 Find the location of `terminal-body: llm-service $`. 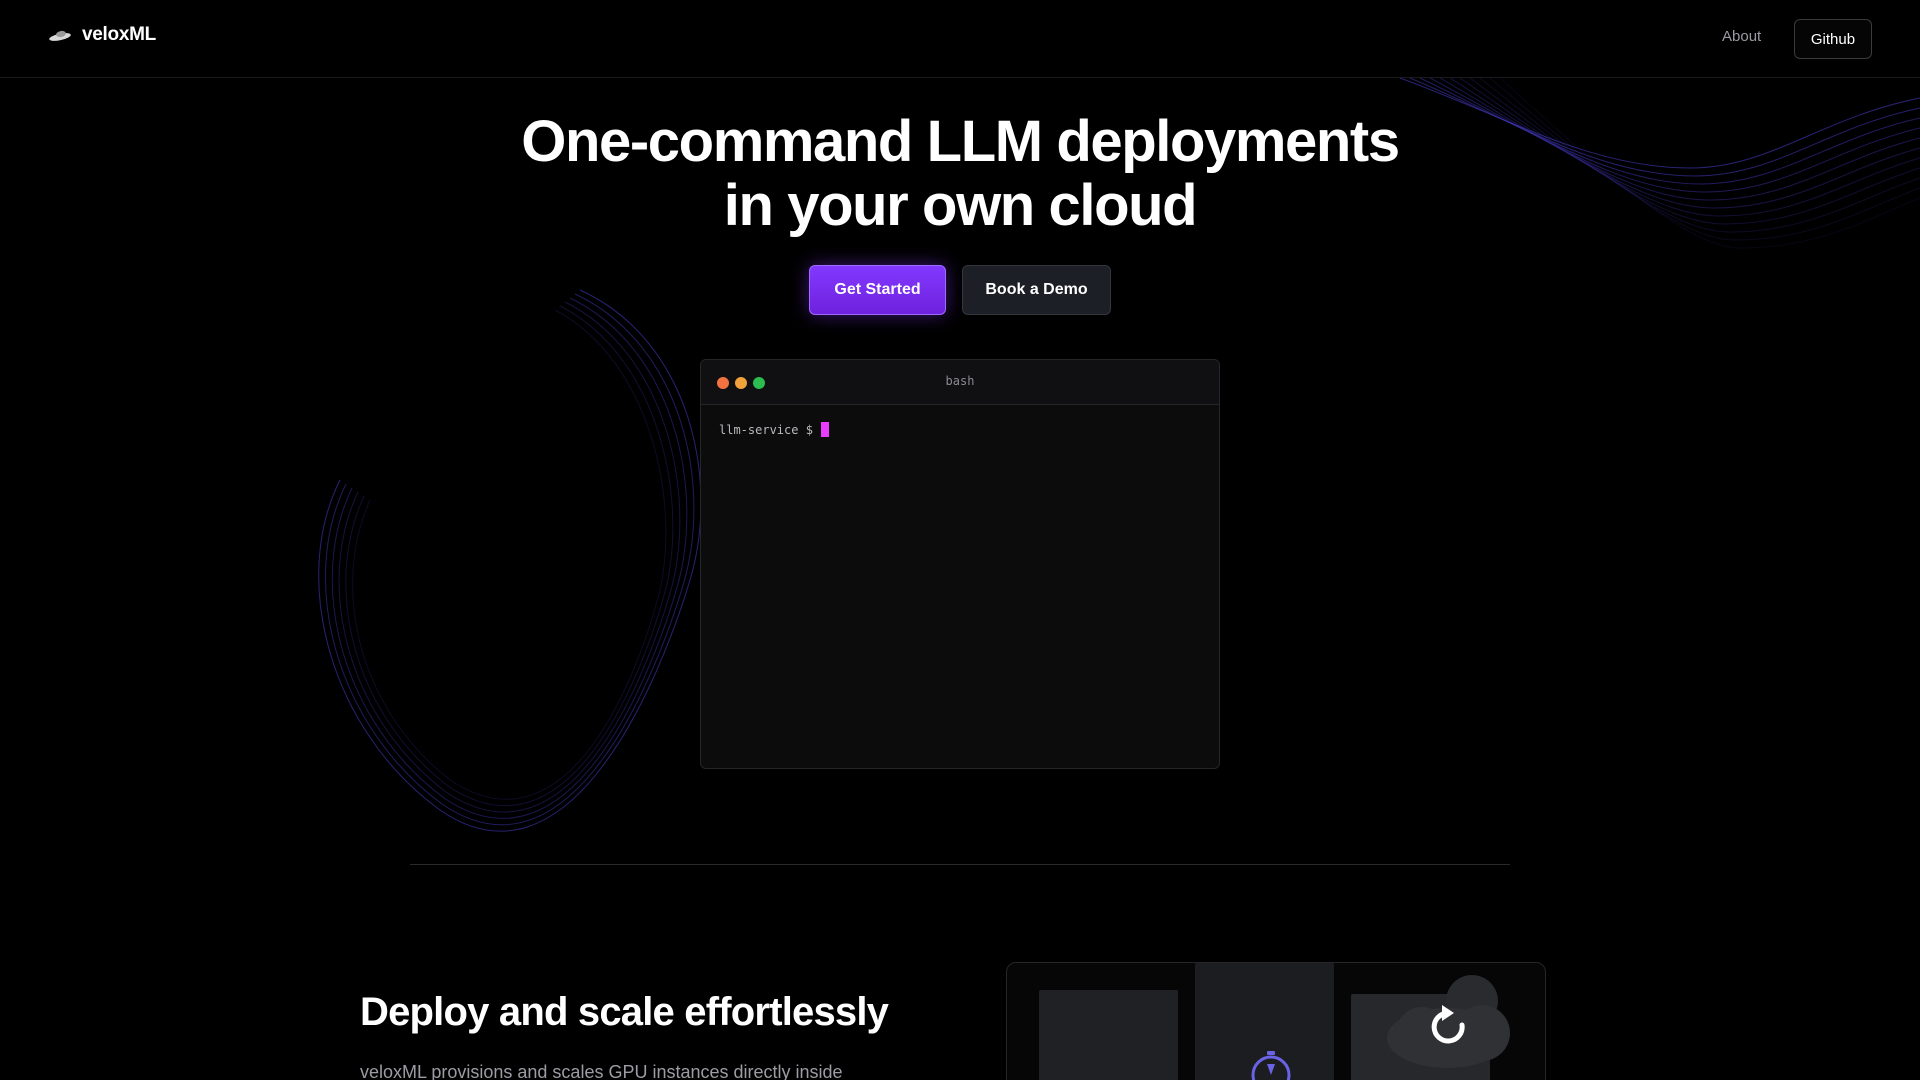

terminal-body: llm-service $ is located at coordinates (960, 429).